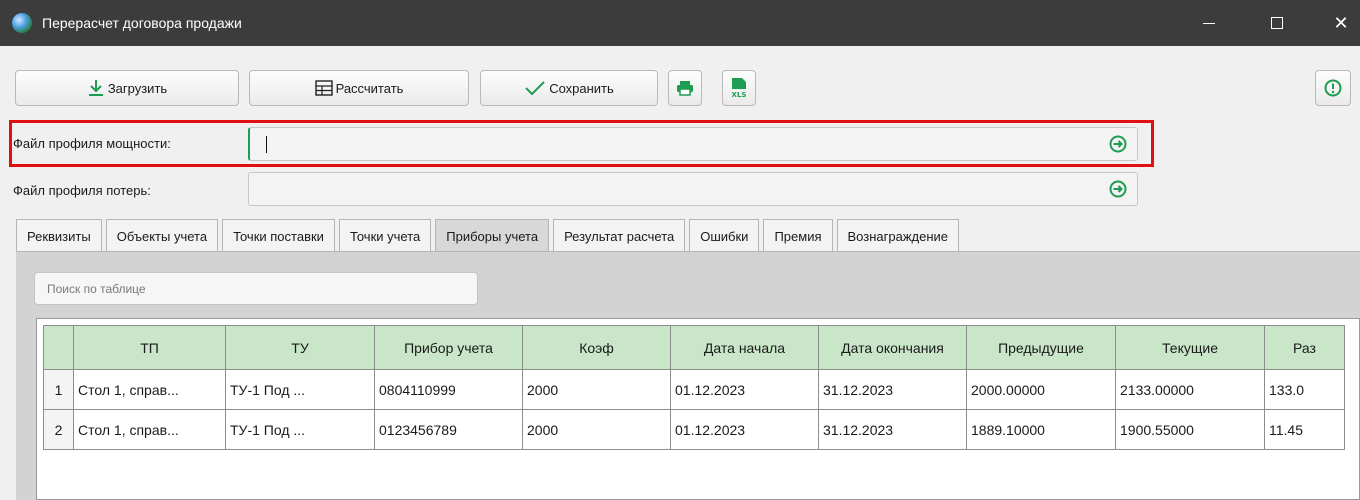 The width and height of the screenshot is (1360, 500). I want to click on title-bar: Перерасчет договора продажи ✕, so click(680, 23).